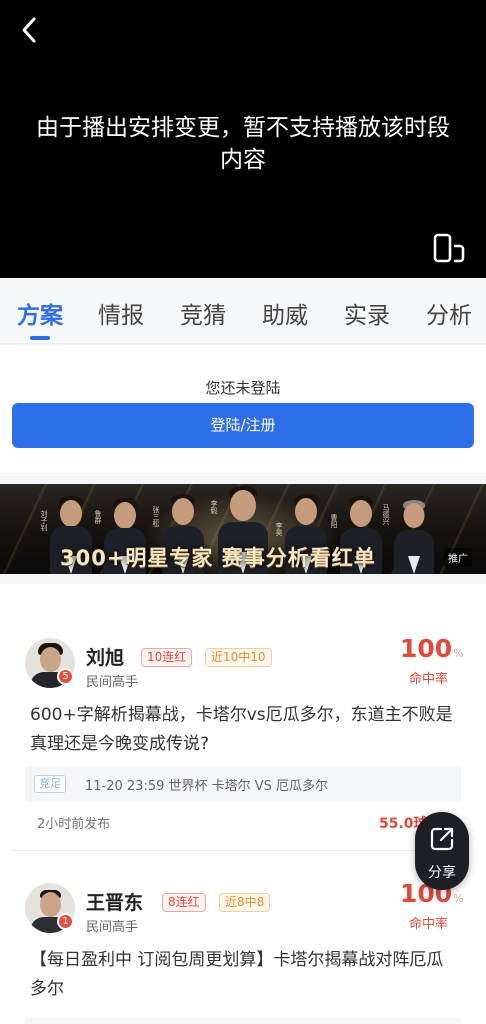 The image size is (486, 1024). I want to click on ad-badge: 推广, so click(458, 557).